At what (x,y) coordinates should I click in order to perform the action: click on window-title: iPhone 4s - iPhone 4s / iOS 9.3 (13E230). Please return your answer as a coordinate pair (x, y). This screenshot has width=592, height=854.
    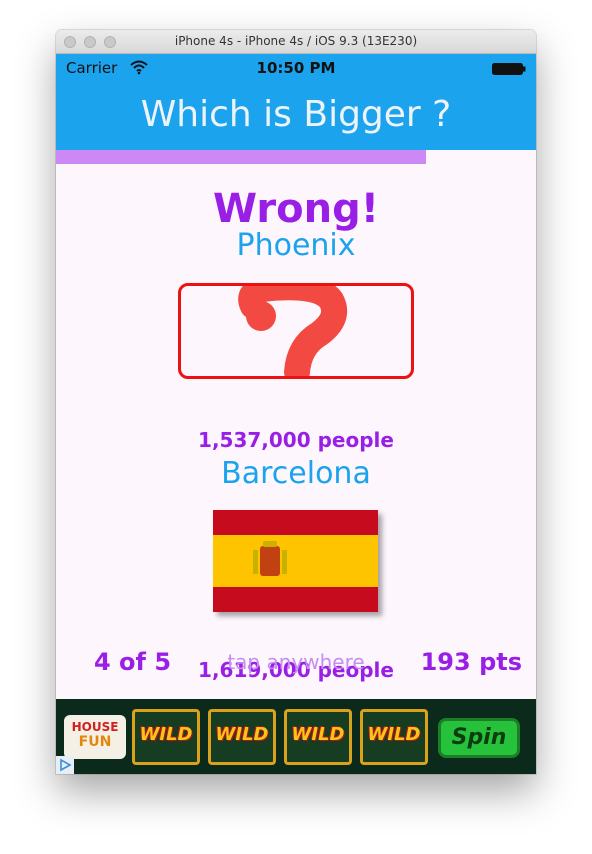
    Looking at the image, I should click on (296, 41).